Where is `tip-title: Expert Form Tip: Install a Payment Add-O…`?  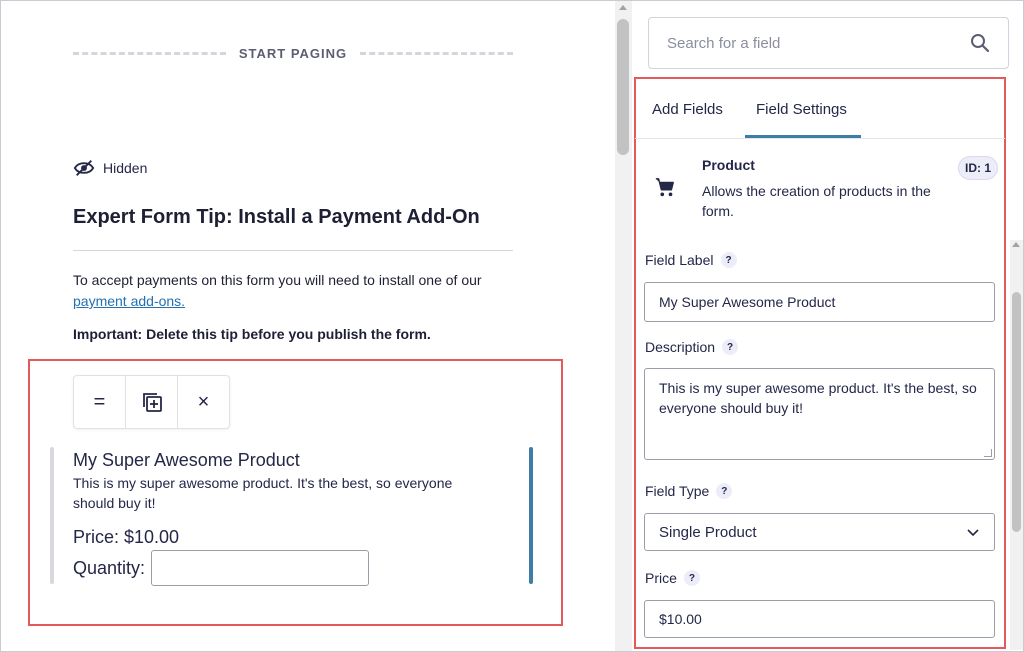
tip-title: Expert Form Tip: Install a Payment Add-O… is located at coordinates (276, 217).